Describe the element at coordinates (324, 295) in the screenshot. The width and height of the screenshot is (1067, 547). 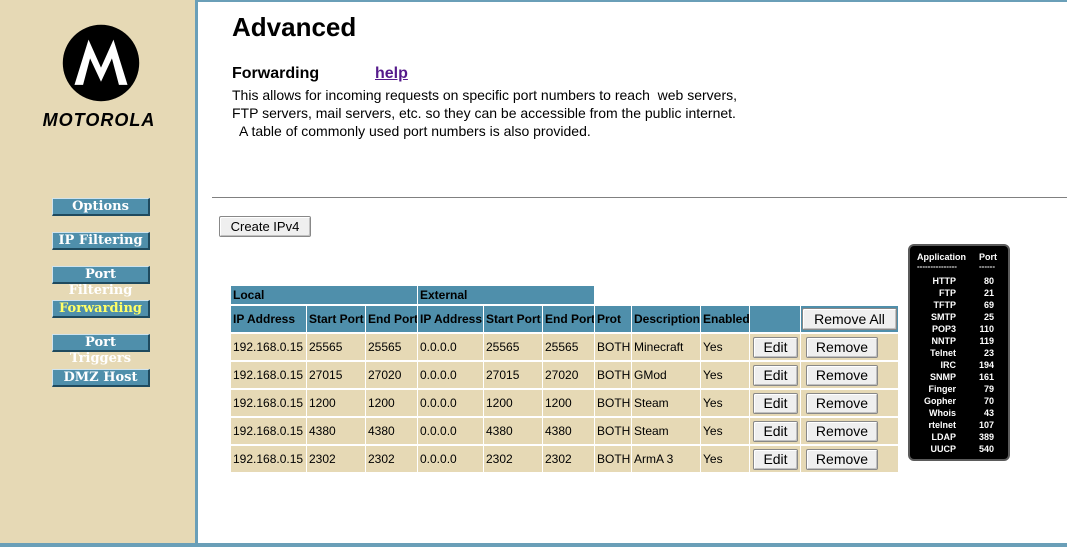
I see `local-group-header: Local` at that location.